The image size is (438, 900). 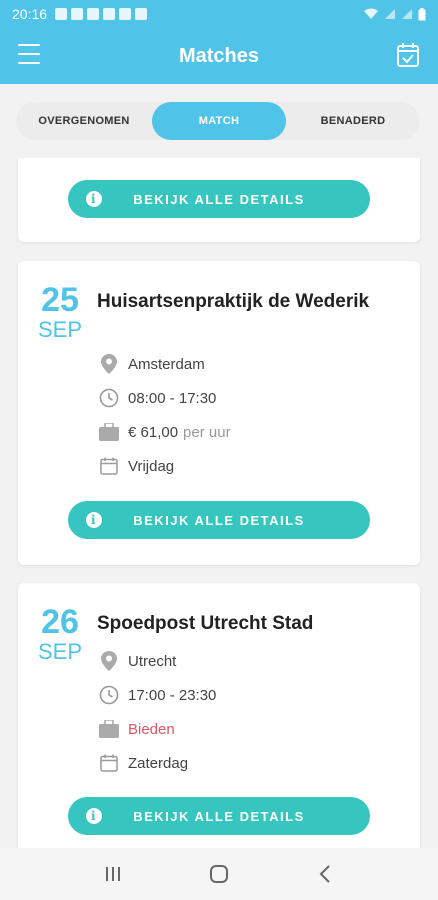 I want to click on location-text: Amsterdam, so click(x=166, y=364).